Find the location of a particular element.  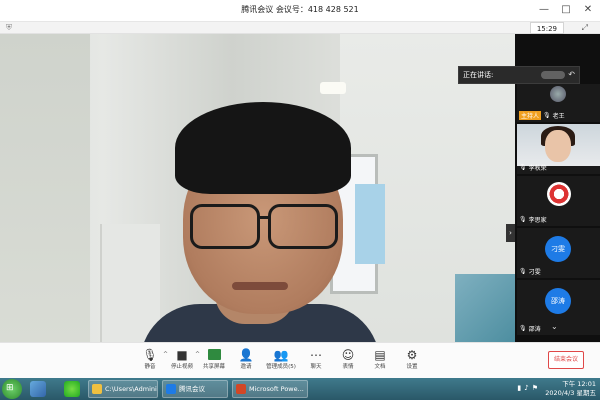

volume-icon: ♪ is located at coordinates (526, 388).